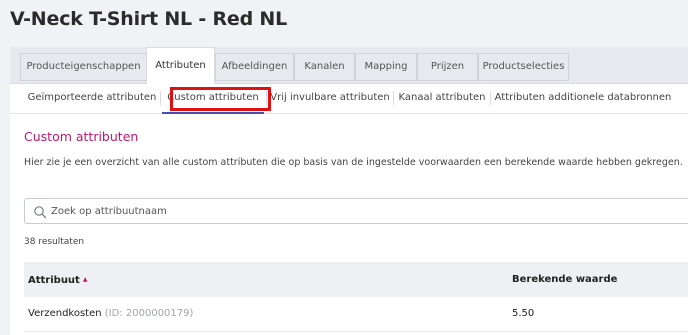 Image resolution: width=688 pixels, height=335 pixels. I want to click on subtab-custom-attributen: Custom attributen, so click(213, 99).